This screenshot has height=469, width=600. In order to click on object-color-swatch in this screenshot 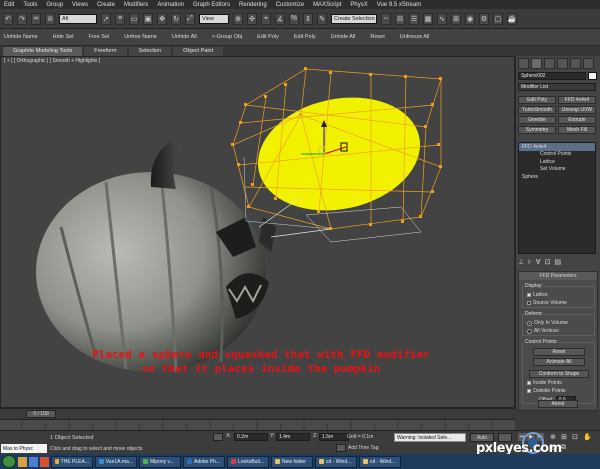, I will do `click(592, 76)`.